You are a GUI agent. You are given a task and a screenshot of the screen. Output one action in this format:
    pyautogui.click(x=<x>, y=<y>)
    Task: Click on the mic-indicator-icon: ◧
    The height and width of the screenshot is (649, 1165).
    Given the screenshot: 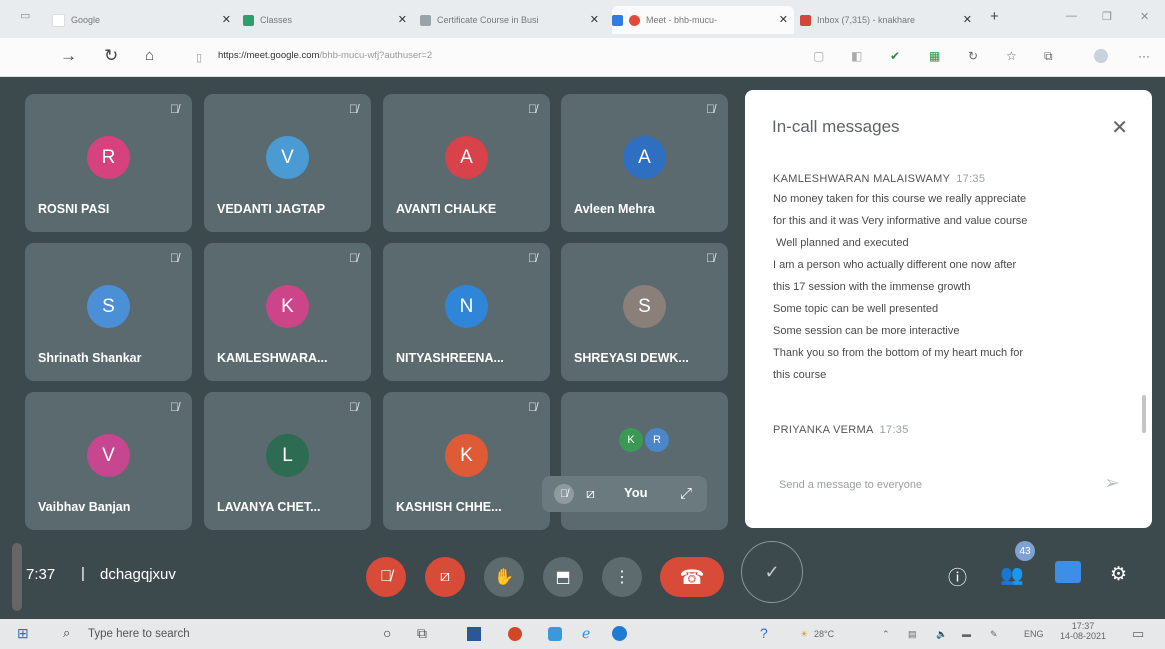 What is the action you would take?
    pyautogui.click(x=856, y=56)
    